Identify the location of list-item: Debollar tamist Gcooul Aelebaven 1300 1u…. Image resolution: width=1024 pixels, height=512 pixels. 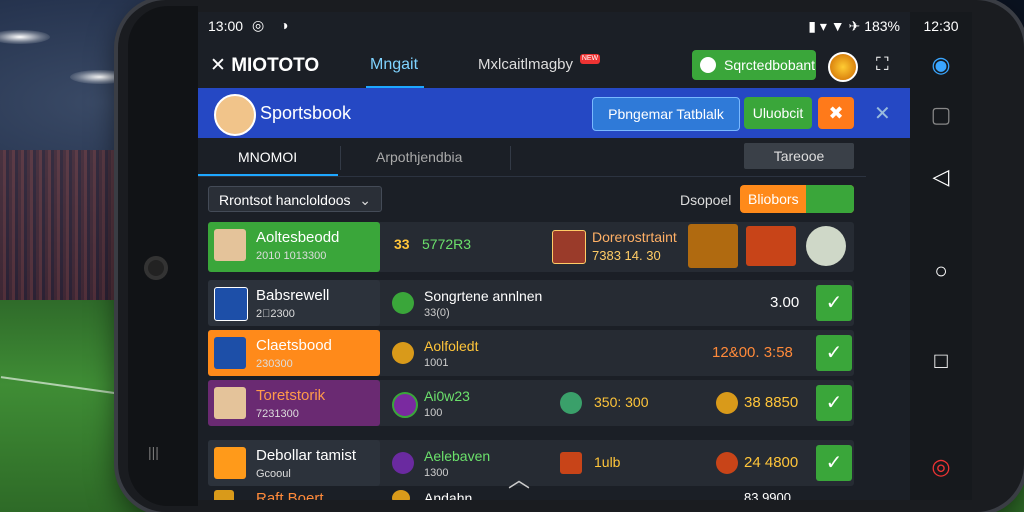
(531, 463).